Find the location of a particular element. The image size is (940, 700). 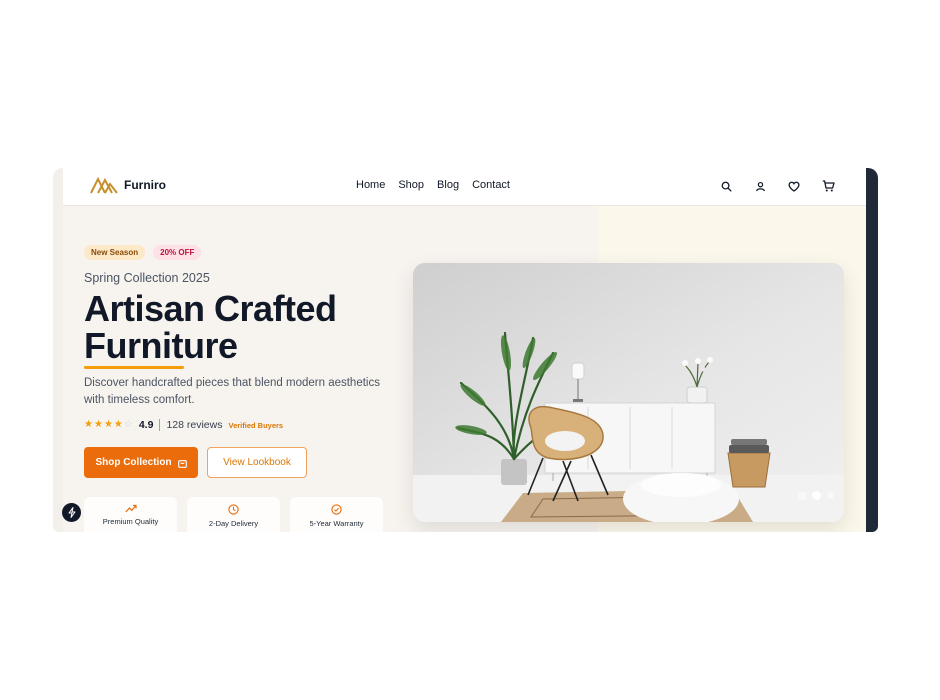

star-rating: ★ ★ ★ ★ ☆ is located at coordinates (108, 425).